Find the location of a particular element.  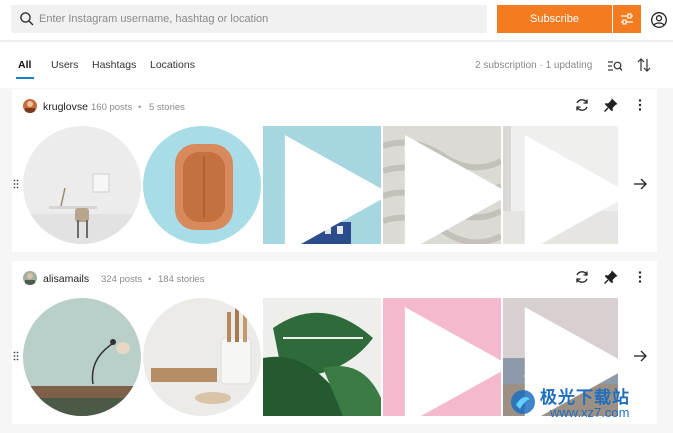

posts-count: 160 posts is located at coordinates (112, 107).